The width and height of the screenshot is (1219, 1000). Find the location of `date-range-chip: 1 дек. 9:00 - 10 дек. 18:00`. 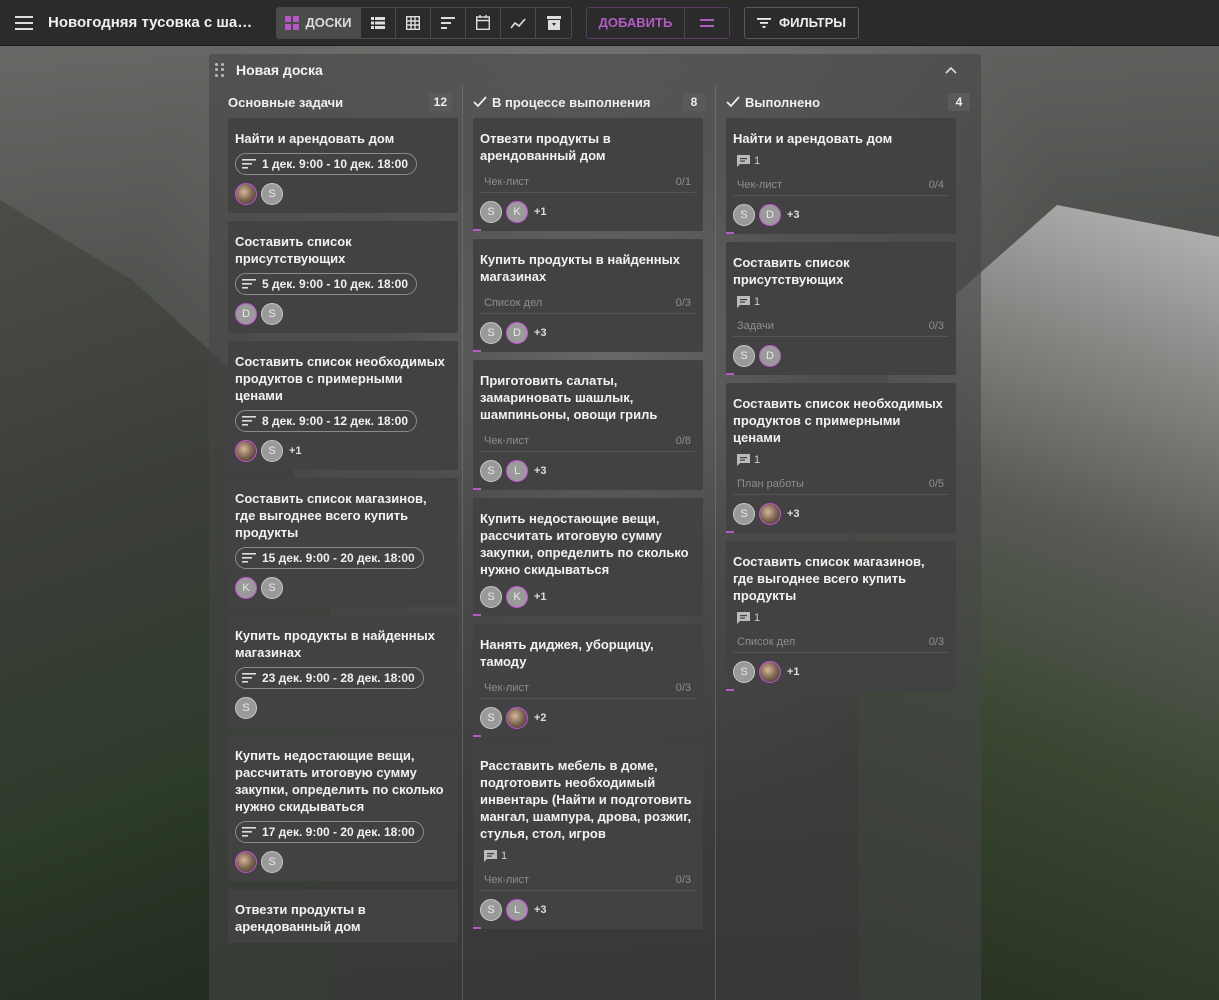

date-range-chip: 1 дек. 9:00 - 10 дек. 18:00 is located at coordinates (326, 164).